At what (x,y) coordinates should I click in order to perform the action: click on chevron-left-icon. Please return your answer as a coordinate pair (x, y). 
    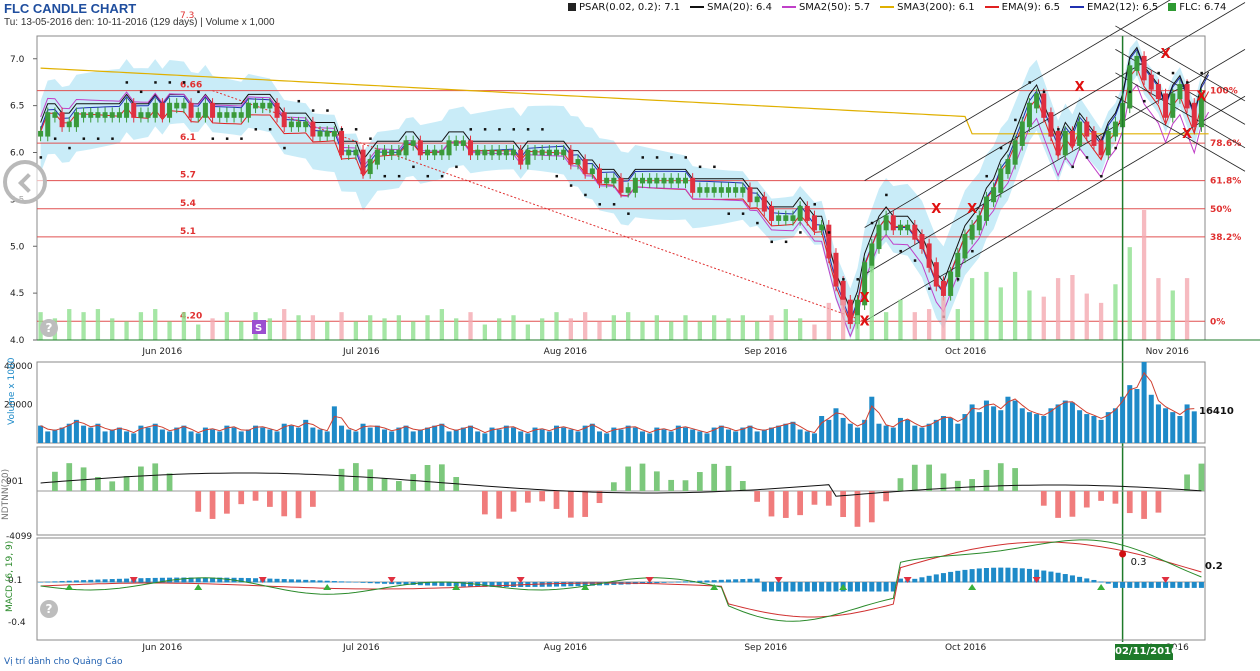
    Looking at the image, I should click on (25, 182).